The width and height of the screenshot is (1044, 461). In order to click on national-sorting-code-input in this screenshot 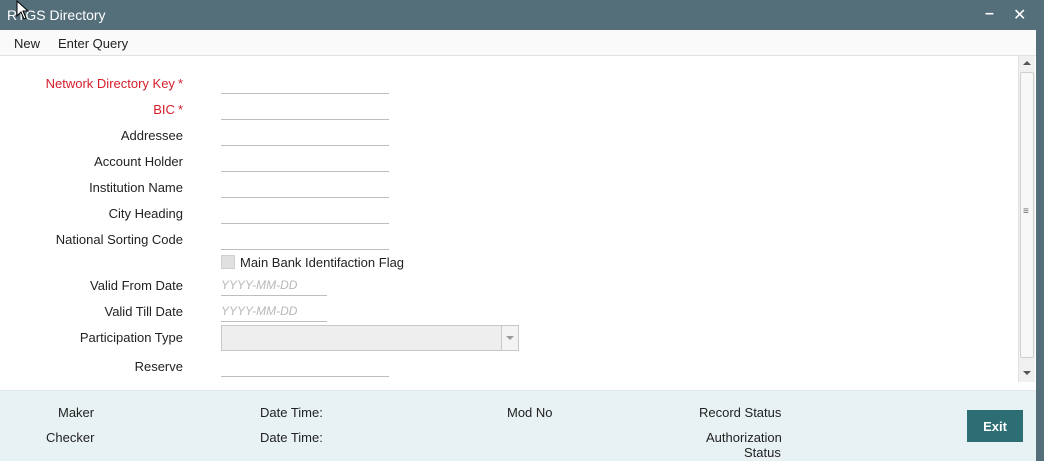, I will do `click(305, 239)`.